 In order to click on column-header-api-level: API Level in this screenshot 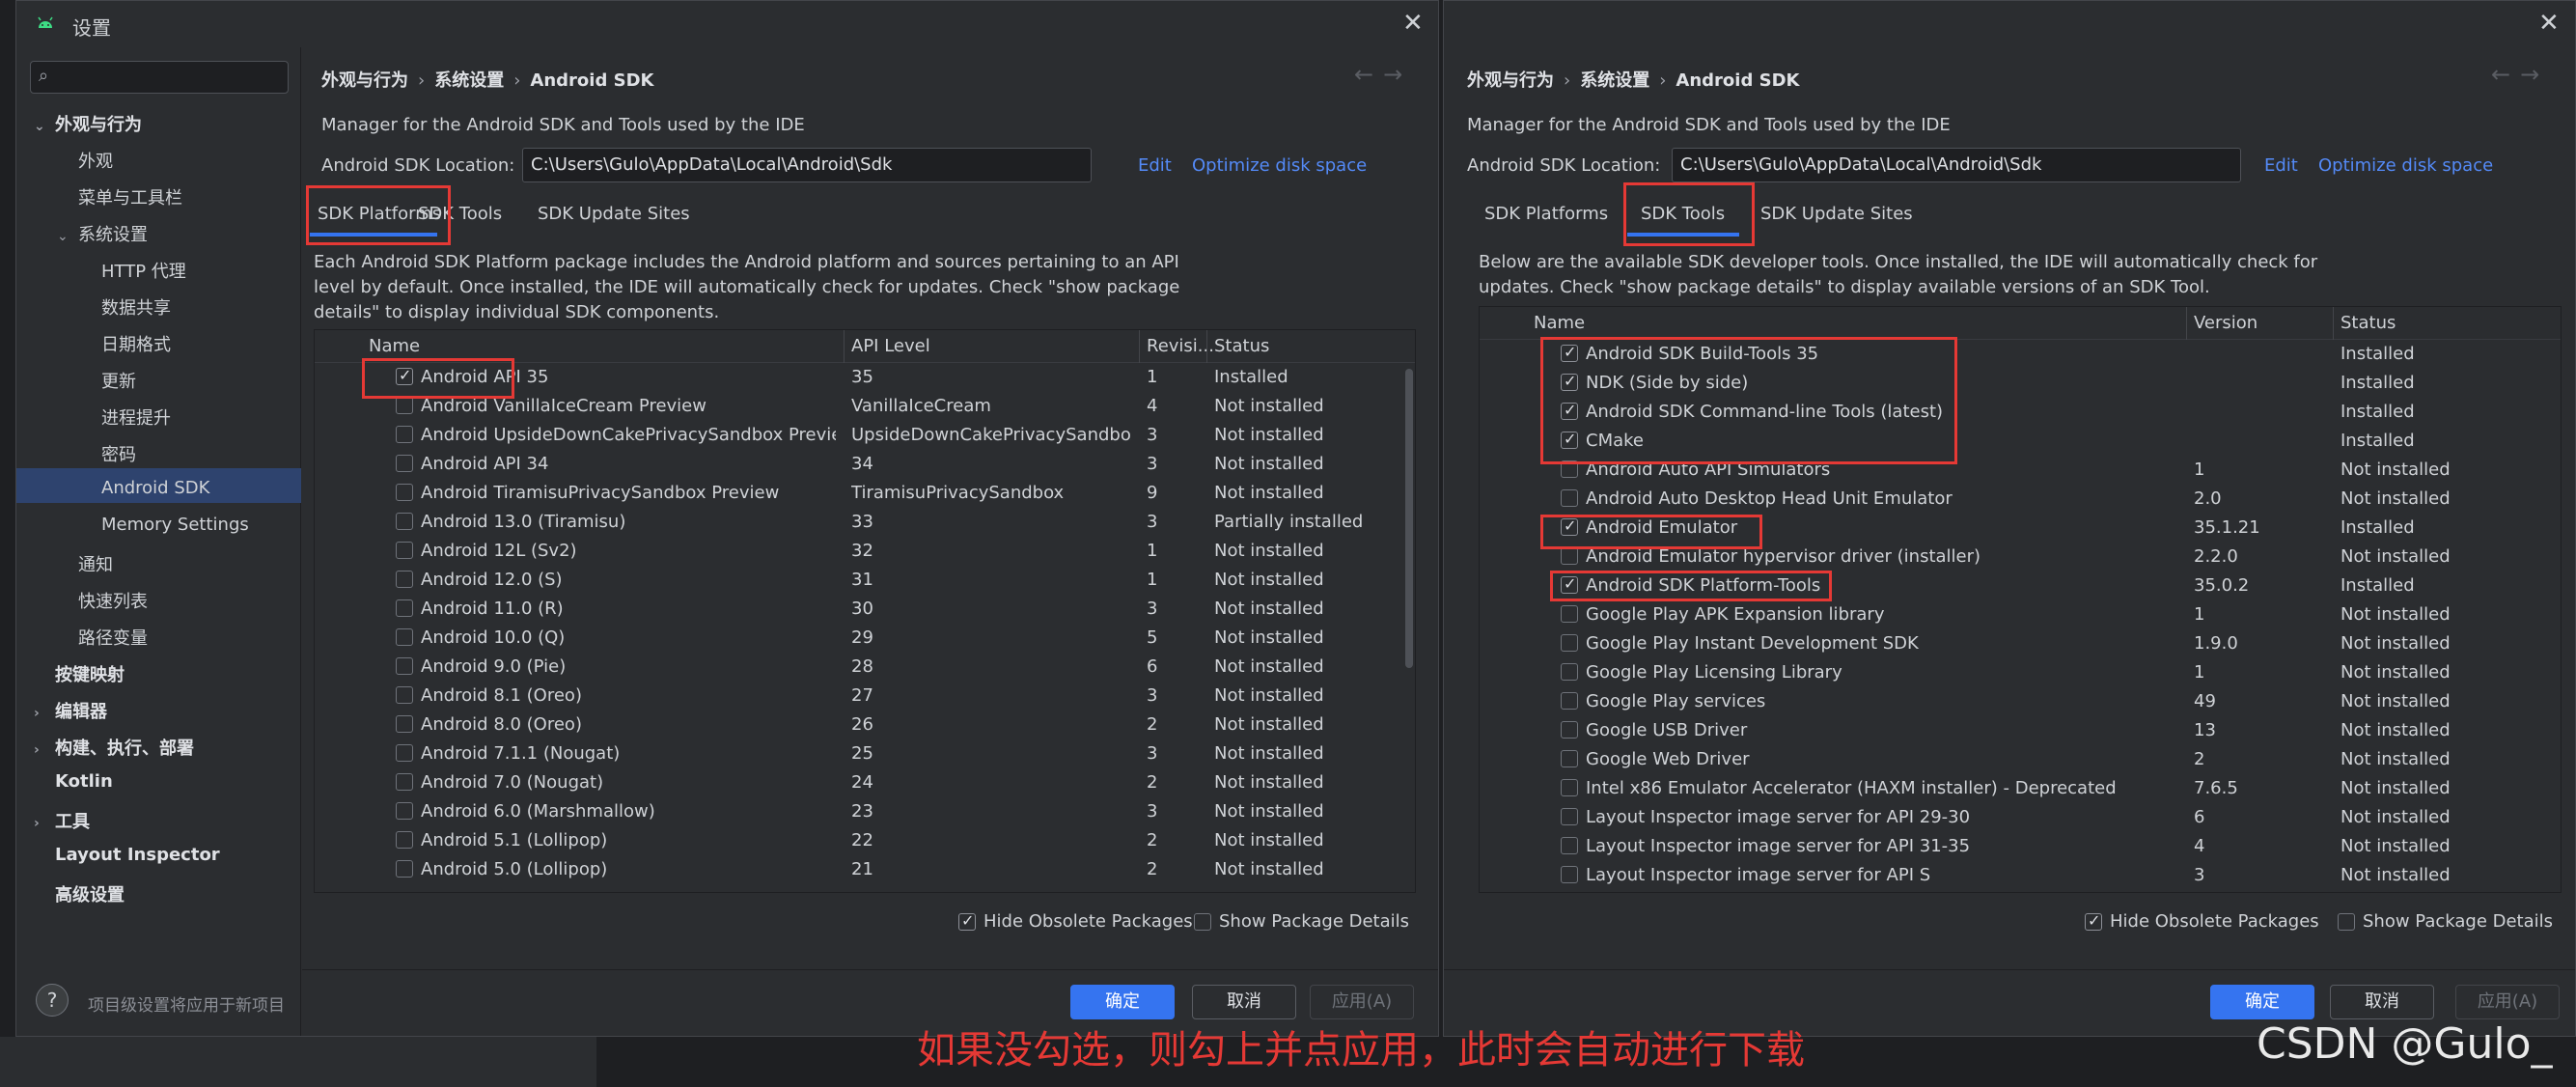, I will do `click(890, 346)`.